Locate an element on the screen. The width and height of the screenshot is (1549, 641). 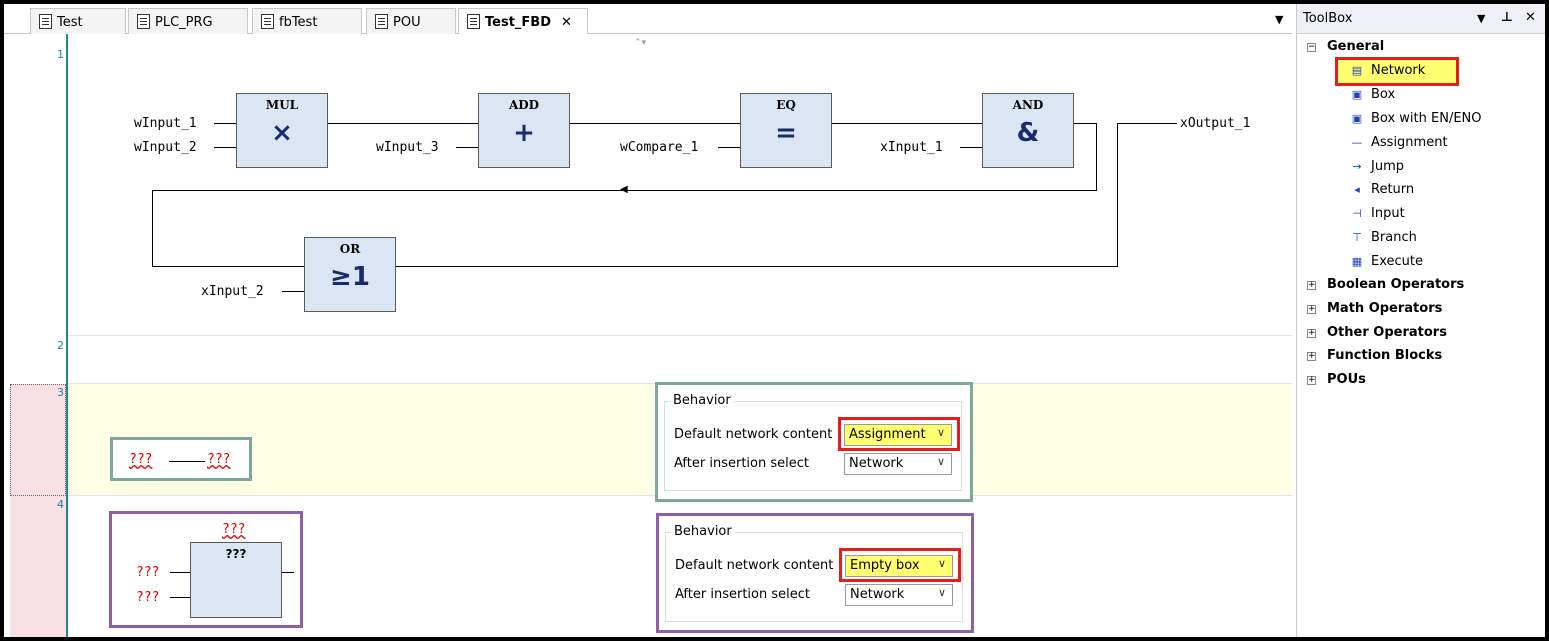
box-en-eno-icon: ▣ is located at coordinates (1357, 118).